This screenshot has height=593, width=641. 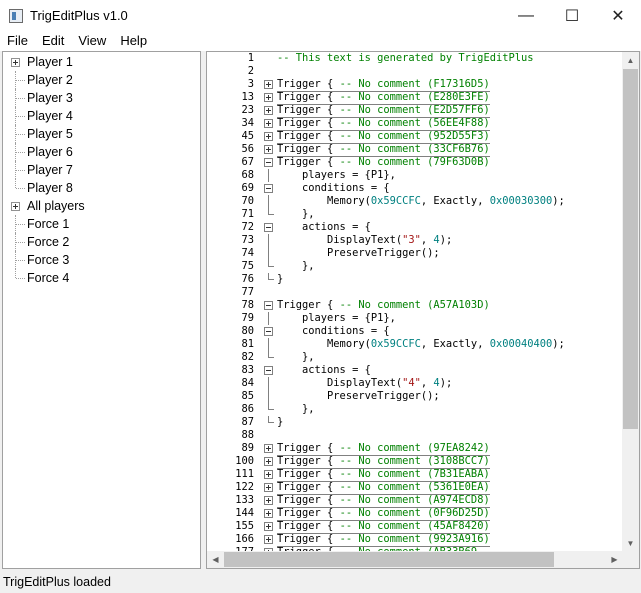 I want to click on horizontal-scroll-thumb, so click(x=389, y=559).